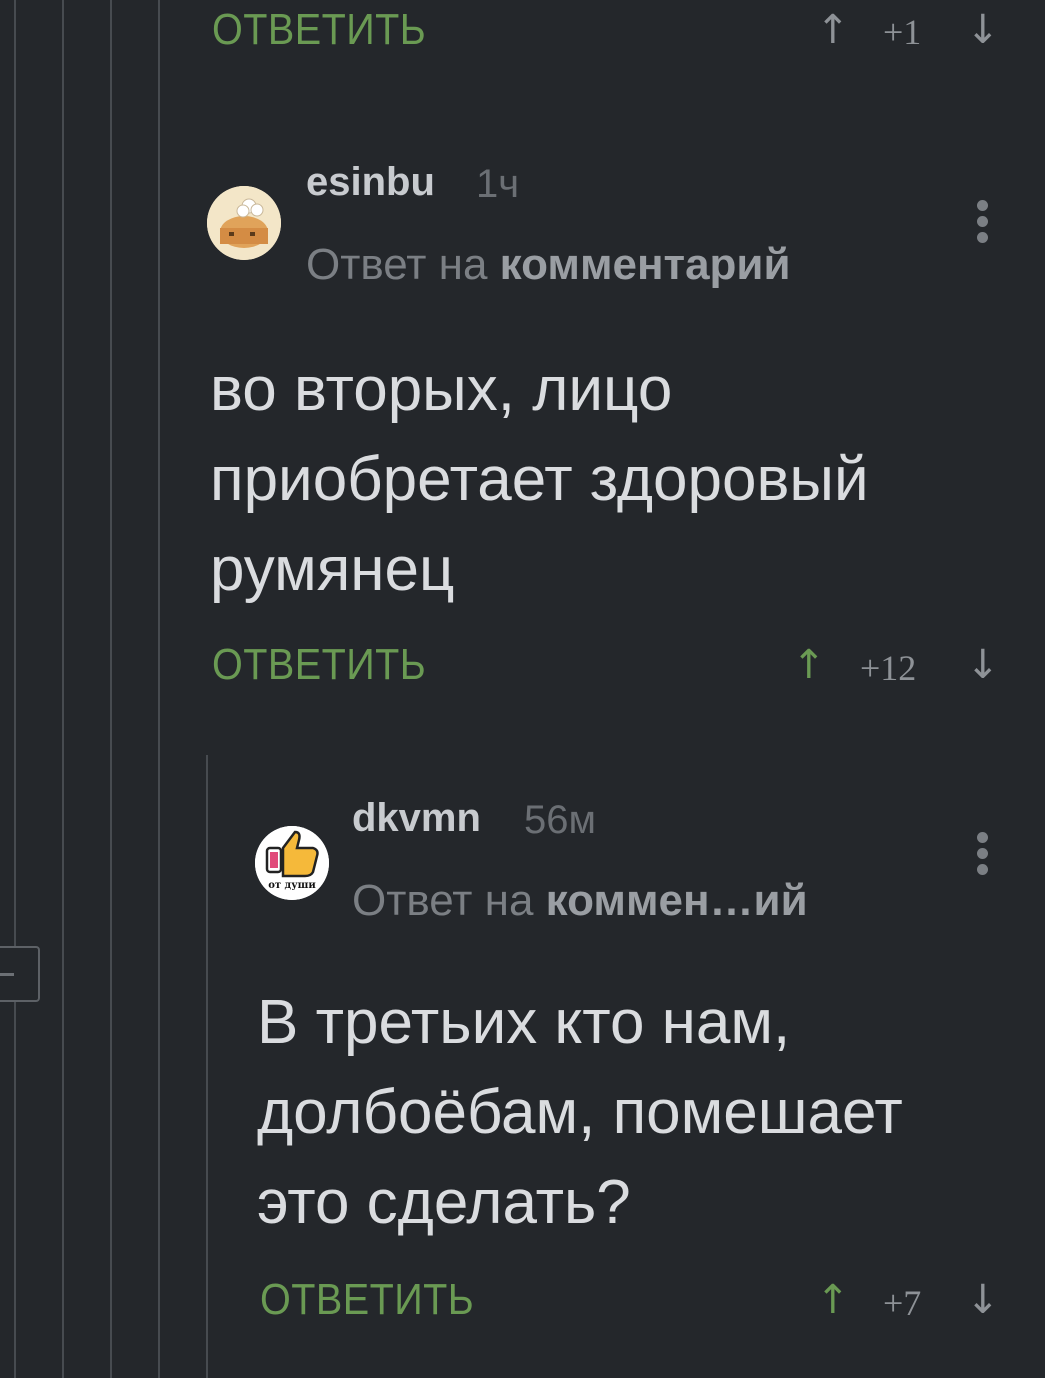 This screenshot has height=1378, width=1045. I want to click on avatar-esinbu, so click(244, 223).